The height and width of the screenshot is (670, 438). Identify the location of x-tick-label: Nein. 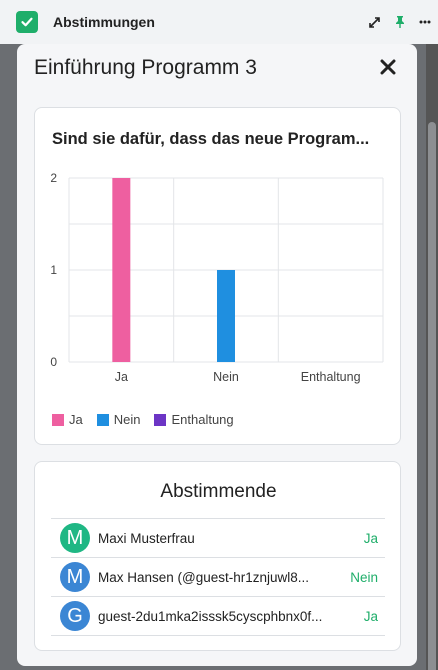
(226, 377).